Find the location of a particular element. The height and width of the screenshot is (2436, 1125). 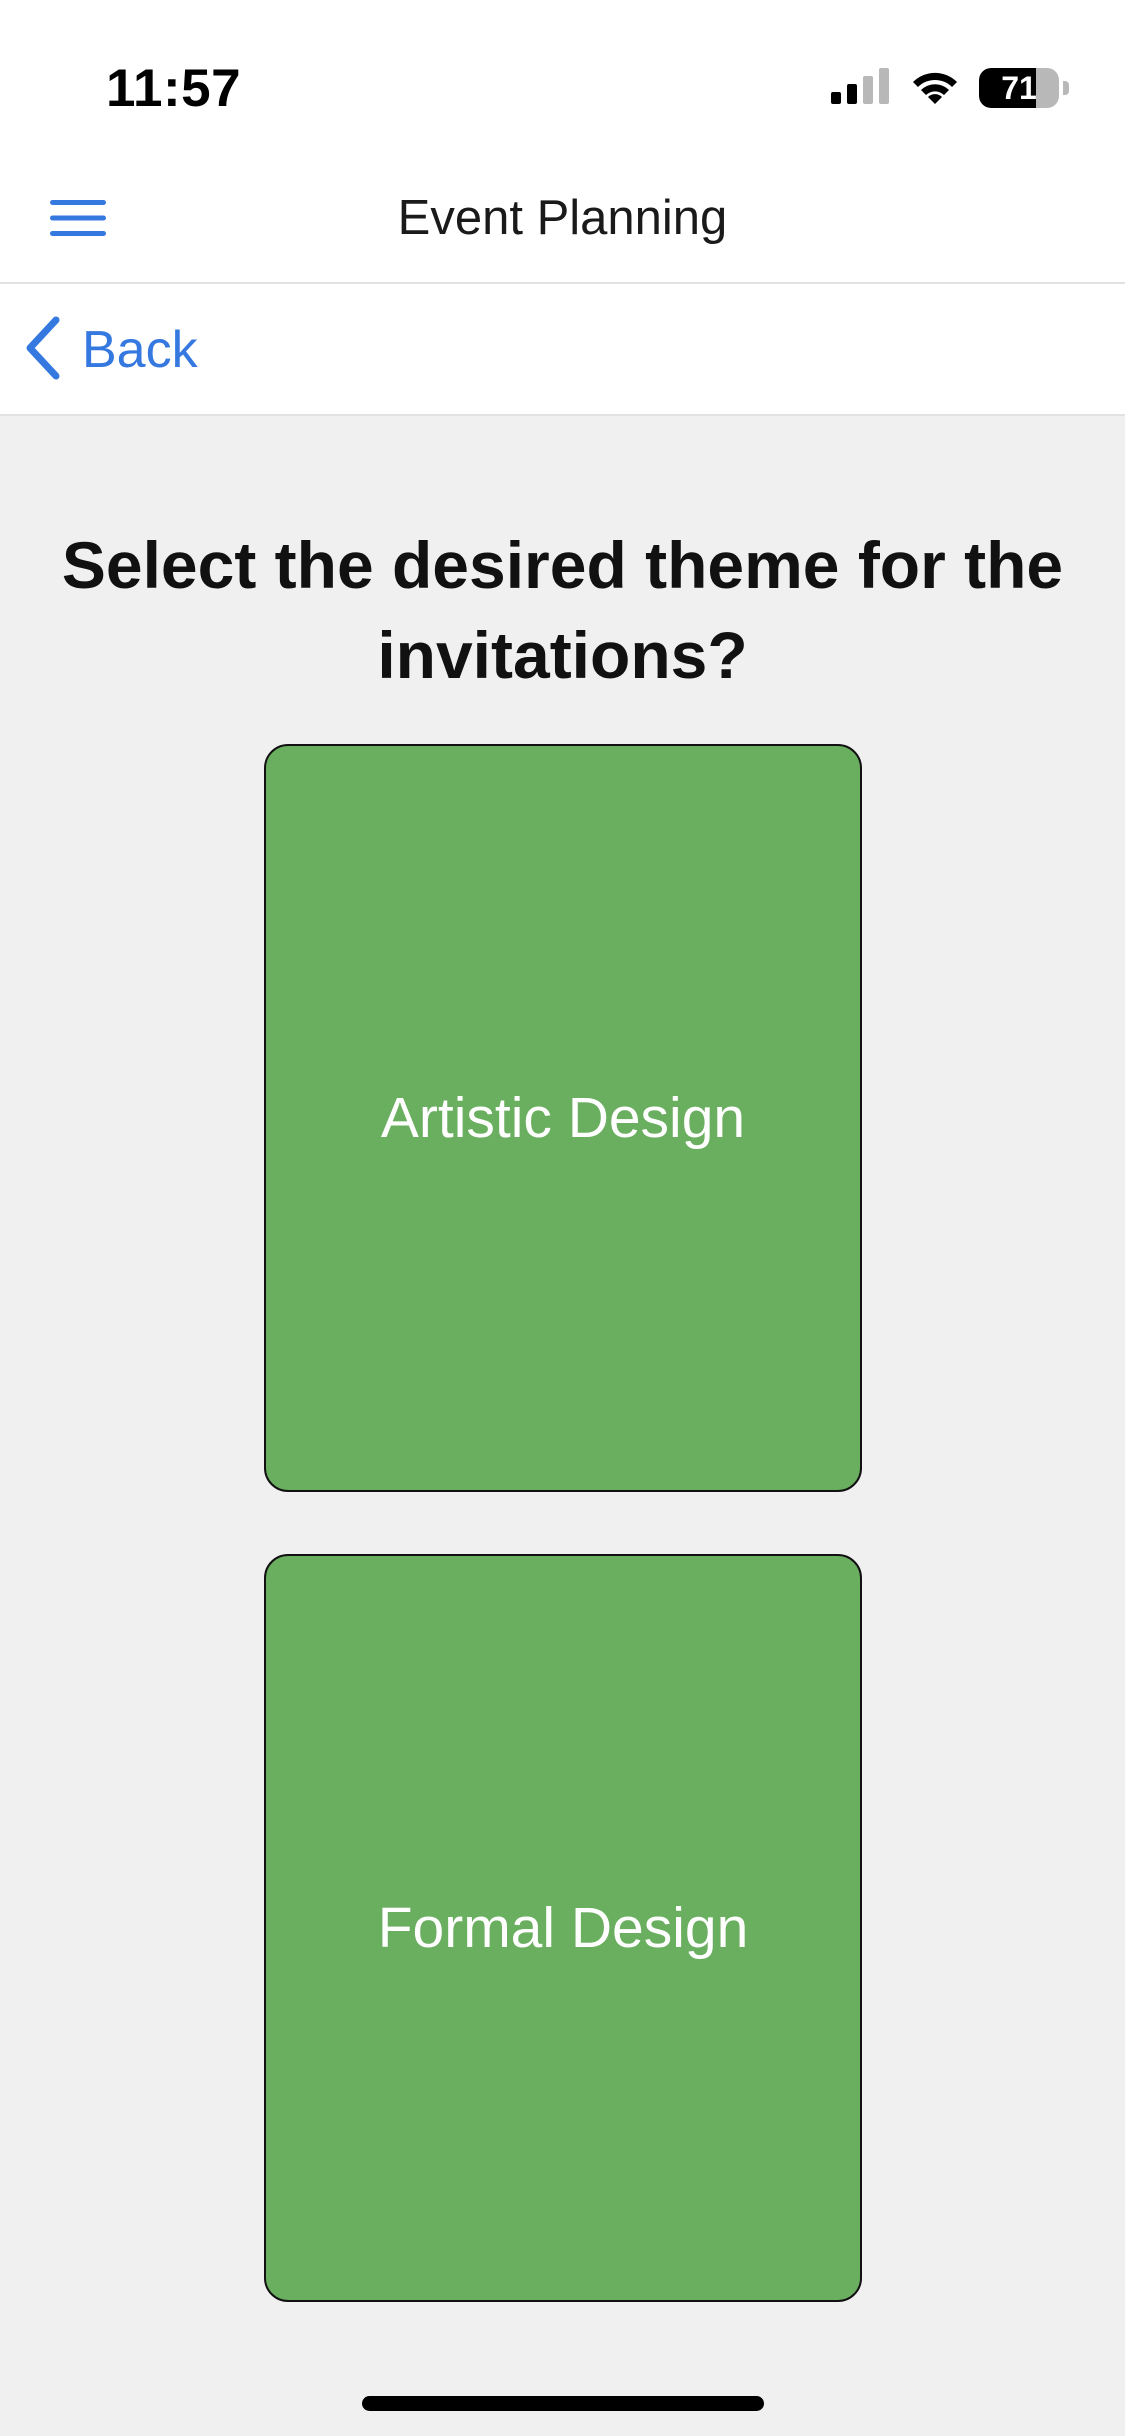

home-indicator is located at coordinates (563, 2403).